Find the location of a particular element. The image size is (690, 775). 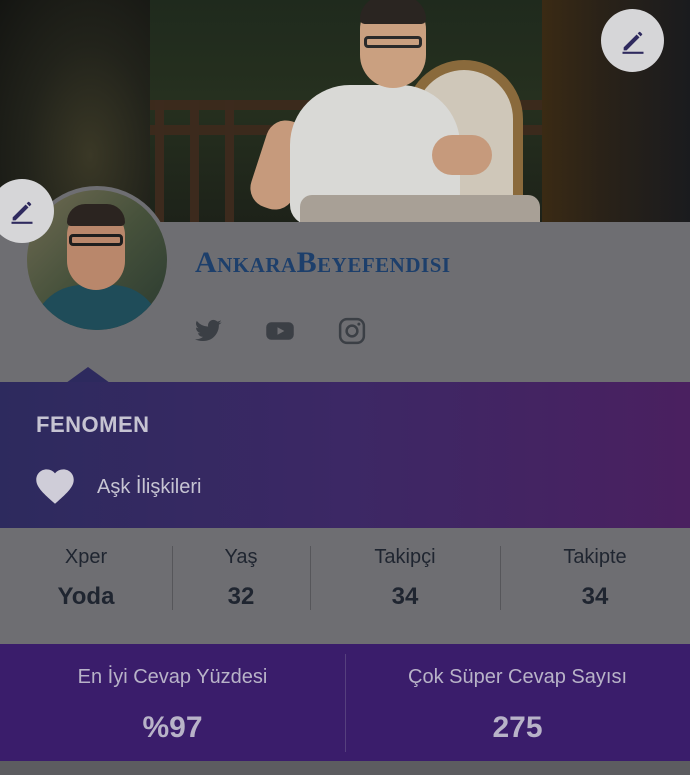

stat-value: Yoda is located at coordinates (86, 596).